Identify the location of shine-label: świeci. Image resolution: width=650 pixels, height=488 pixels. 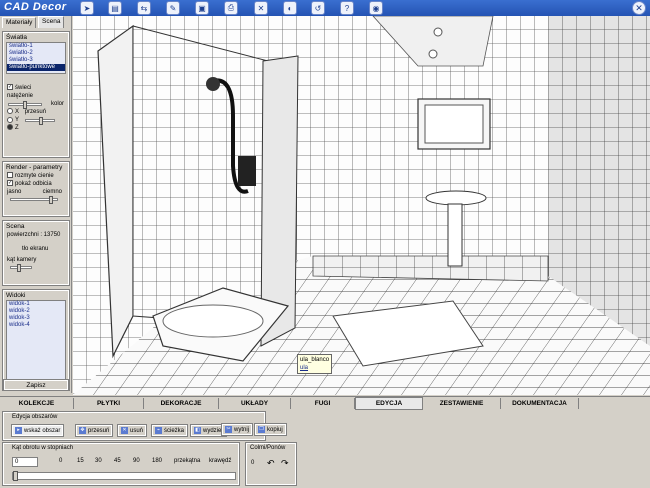
(23, 88).